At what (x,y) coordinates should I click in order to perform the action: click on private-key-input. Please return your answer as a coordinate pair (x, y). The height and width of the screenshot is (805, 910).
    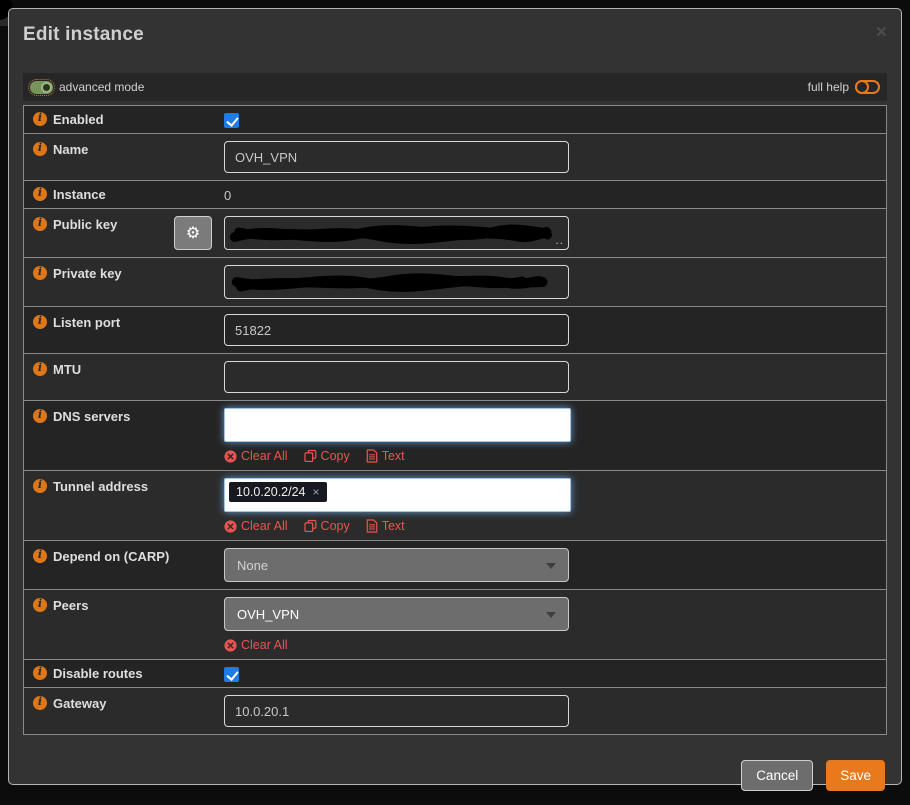
    Looking at the image, I should click on (396, 282).